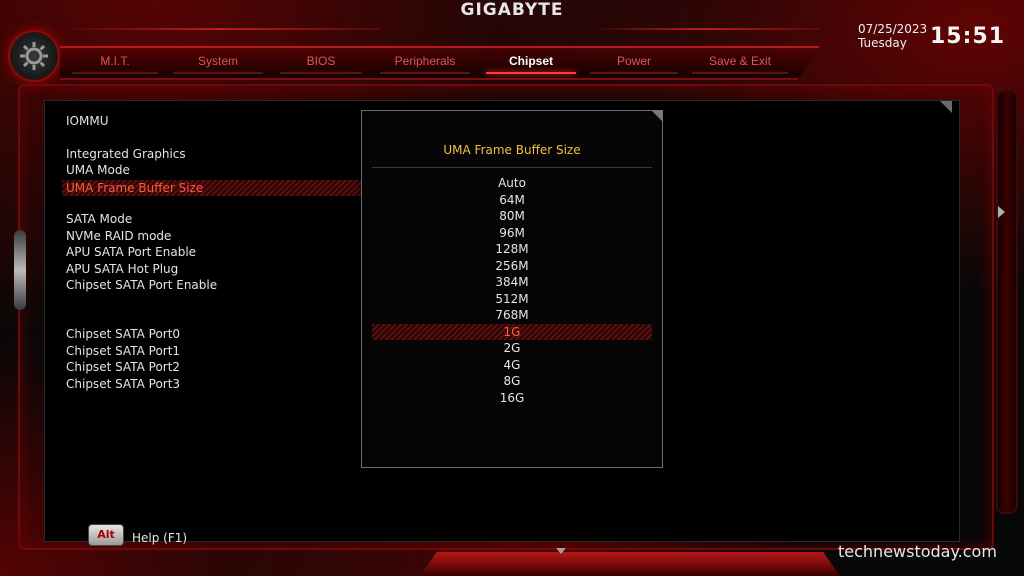 This screenshot has height=576, width=1024. What do you see at coordinates (106, 535) in the screenshot?
I see `alt-key-button: Alt` at bounding box center [106, 535].